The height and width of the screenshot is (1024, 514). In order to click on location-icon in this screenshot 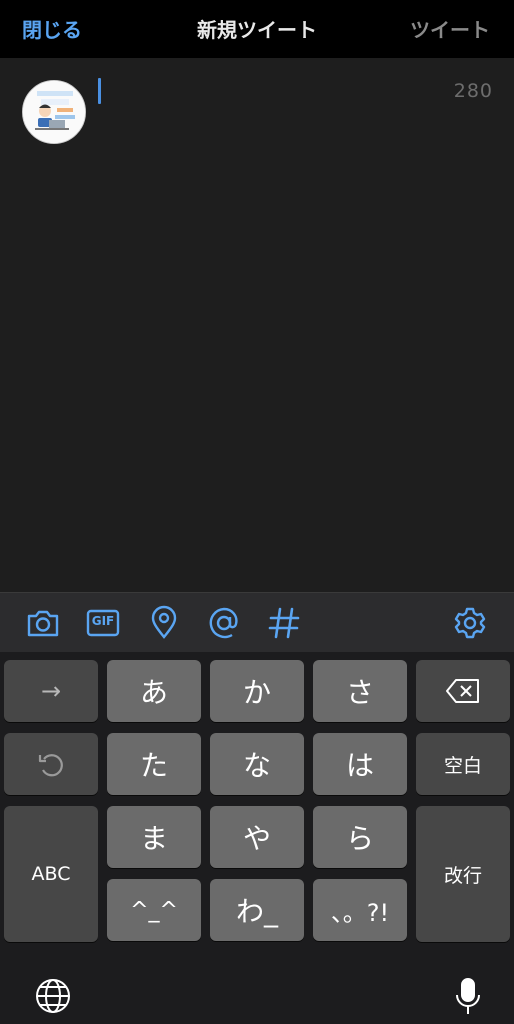, I will do `click(164, 623)`.